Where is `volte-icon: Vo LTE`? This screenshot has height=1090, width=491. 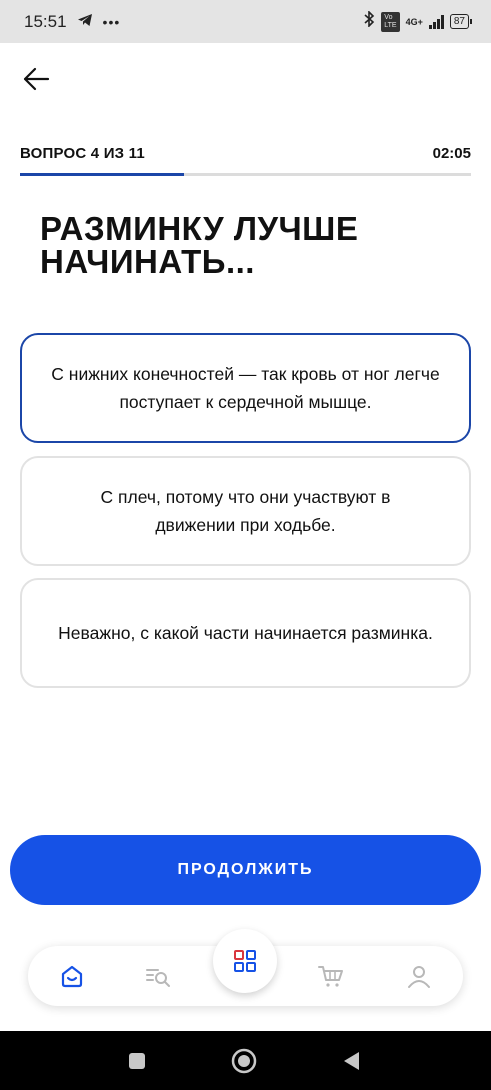 volte-icon: Vo LTE is located at coordinates (390, 21).